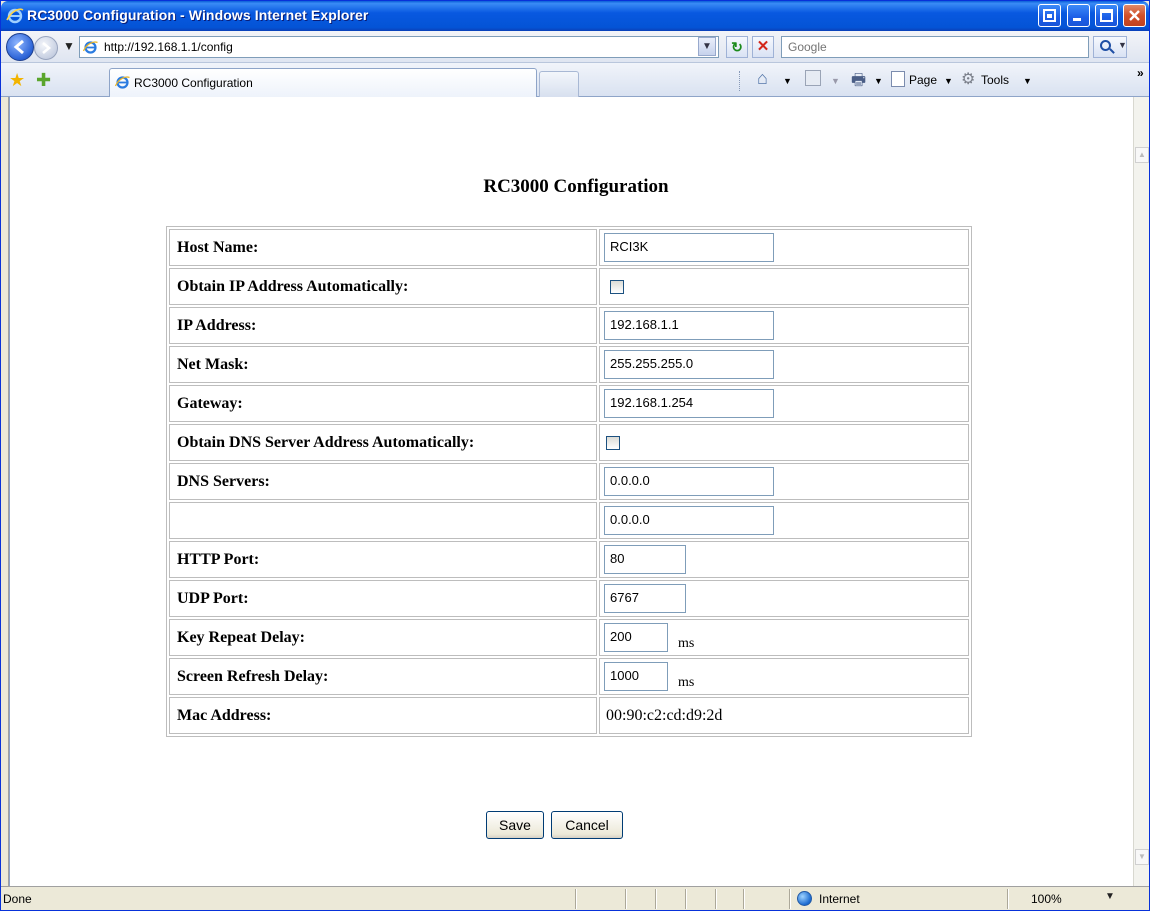 This screenshot has height=911, width=1150. I want to click on url-text: http://192.168.1.1/config, so click(168, 47).